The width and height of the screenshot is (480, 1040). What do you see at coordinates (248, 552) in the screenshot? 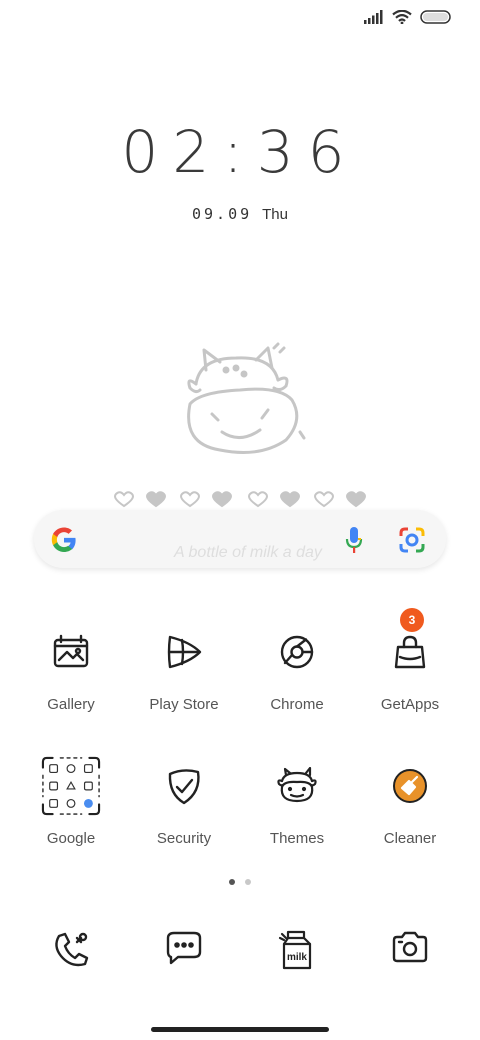
I see `widget-hint-text: A bottle of milk a day` at bounding box center [248, 552].